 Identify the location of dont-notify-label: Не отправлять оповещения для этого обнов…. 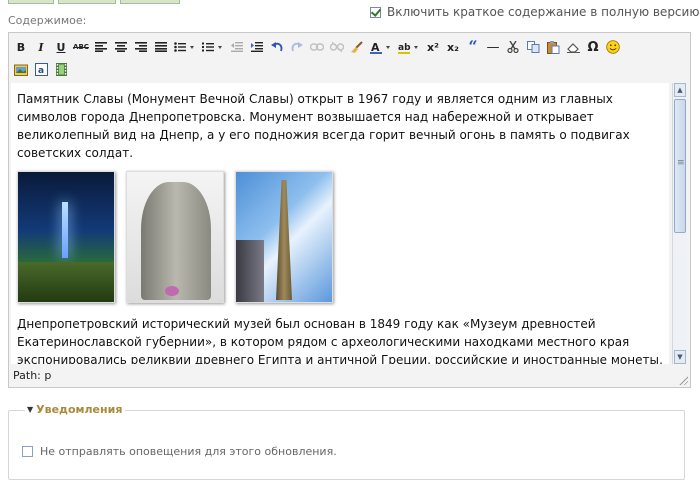
(188, 451).